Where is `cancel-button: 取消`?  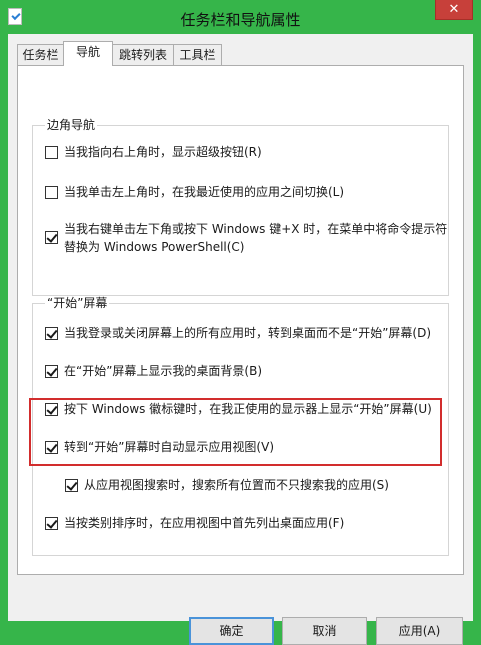 cancel-button: 取消 is located at coordinates (324, 631).